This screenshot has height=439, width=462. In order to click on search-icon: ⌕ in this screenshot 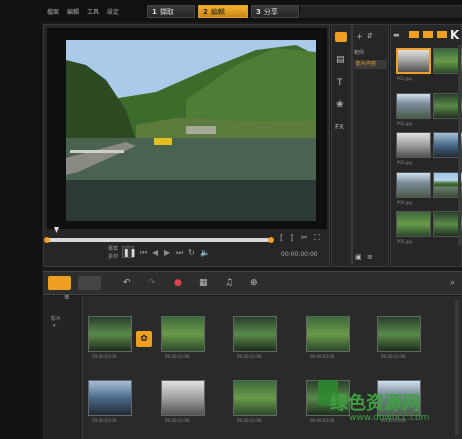, I will do `click(452, 283)`.